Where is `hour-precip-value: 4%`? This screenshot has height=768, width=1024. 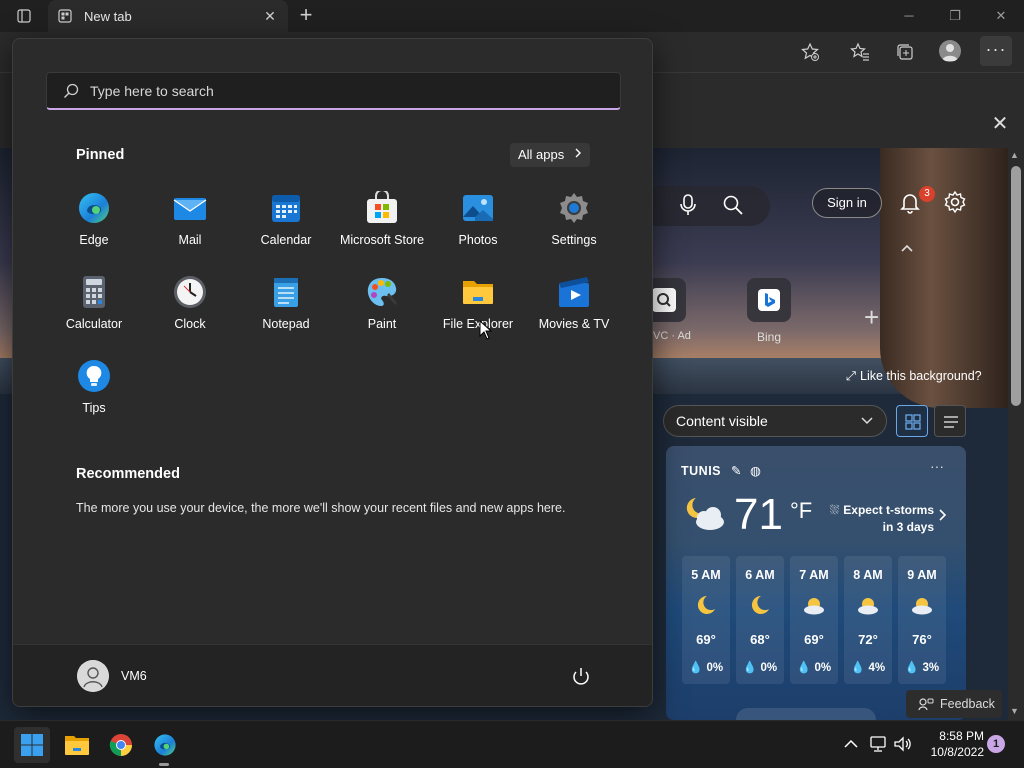 hour-precip-value: 4% is located at coordinates (877, 668).